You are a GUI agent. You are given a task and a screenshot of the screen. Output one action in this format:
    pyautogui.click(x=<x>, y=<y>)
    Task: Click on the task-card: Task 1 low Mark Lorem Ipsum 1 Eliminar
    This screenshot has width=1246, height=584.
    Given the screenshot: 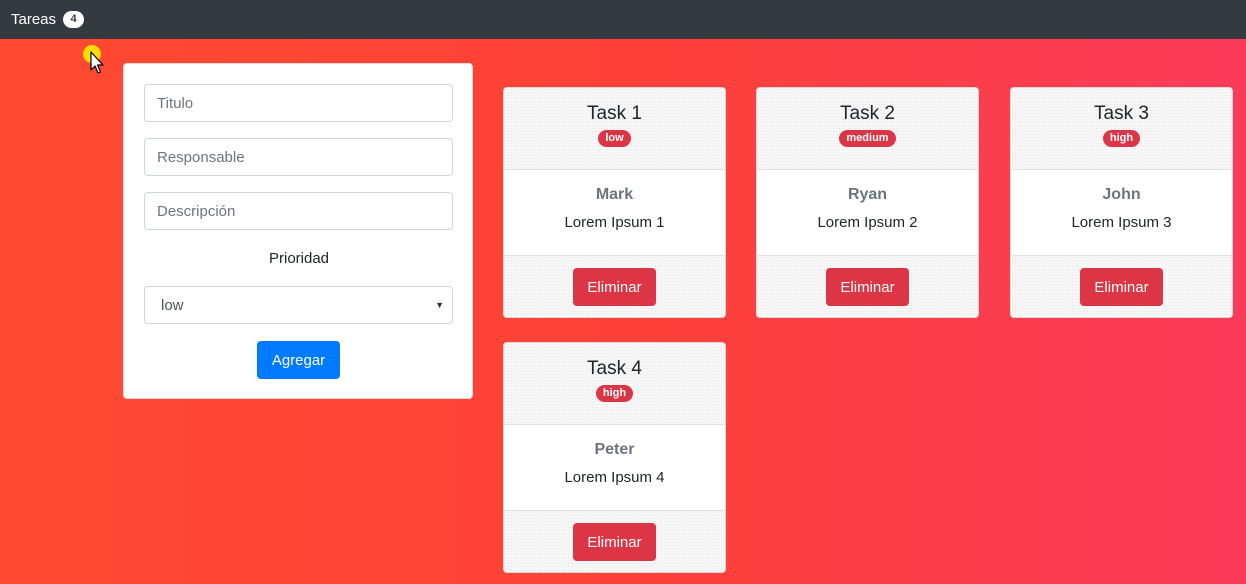 What is the action you would take?
    pyautogui.click(x=614, y=202)
    